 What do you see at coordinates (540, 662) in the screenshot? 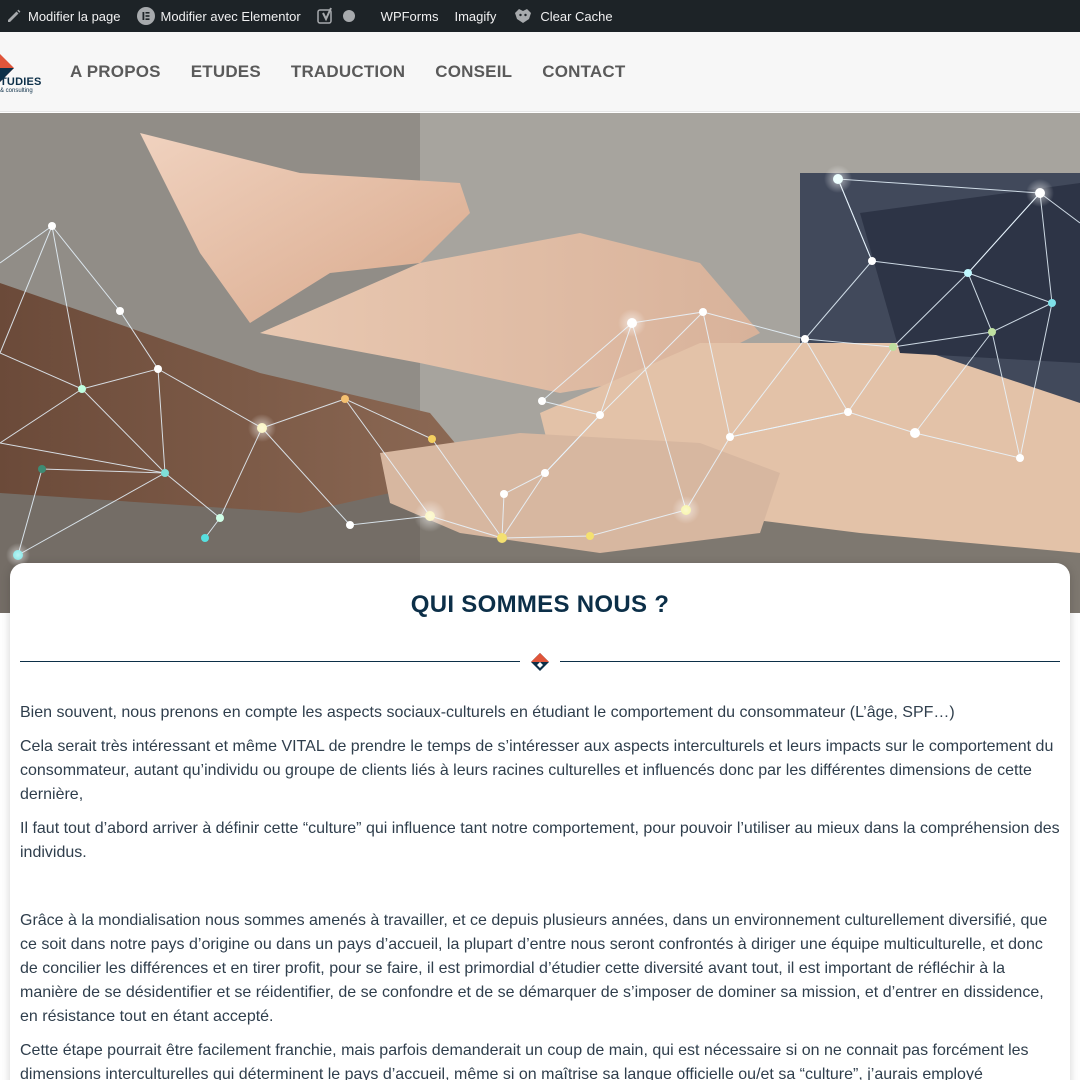
I see `diamond-logo-icon` at bounding box center [540, 662].